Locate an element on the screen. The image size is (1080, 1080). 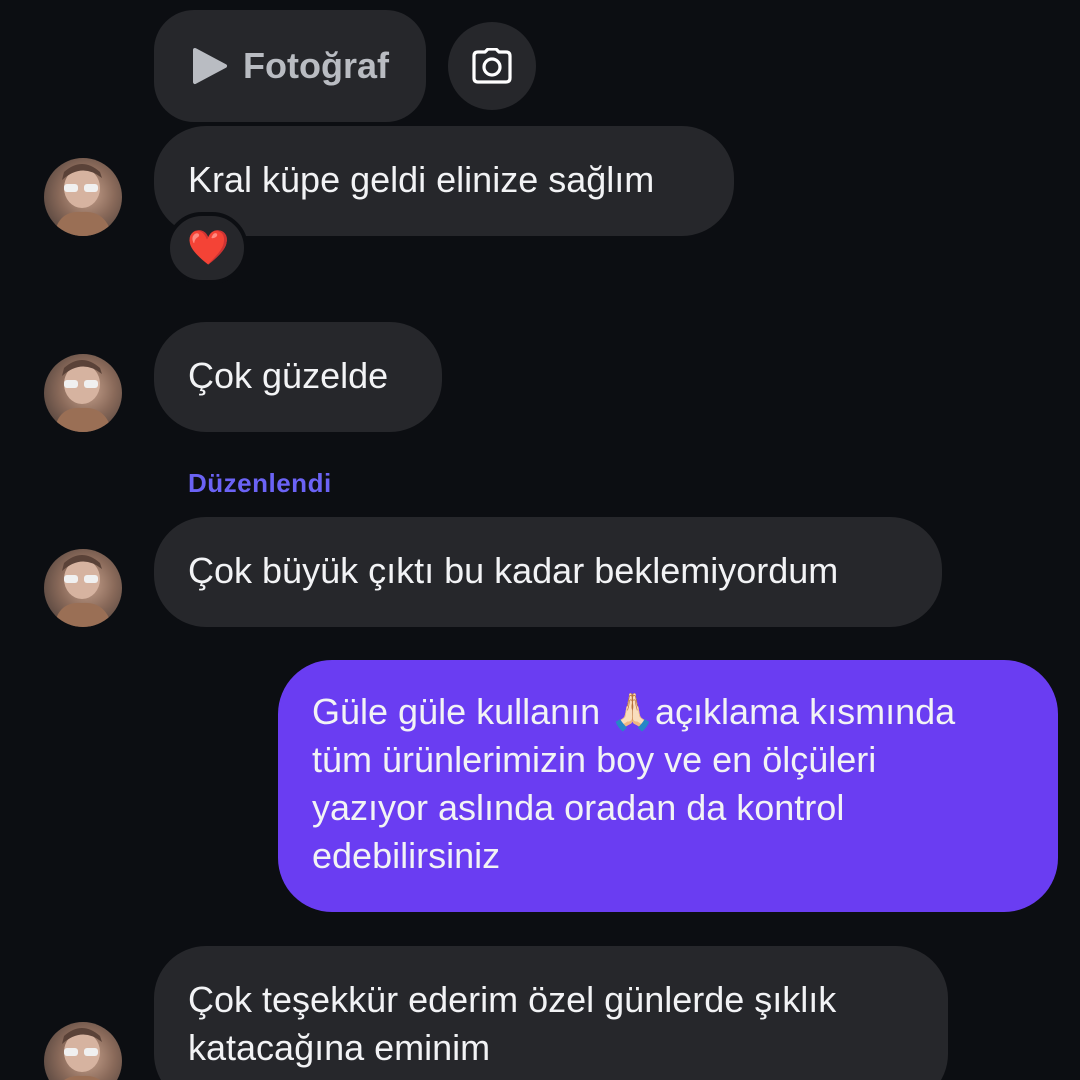
message-line: Güle güle kullanın 🙏🏻açıklama kısmında is located at coordinates (634, 711).